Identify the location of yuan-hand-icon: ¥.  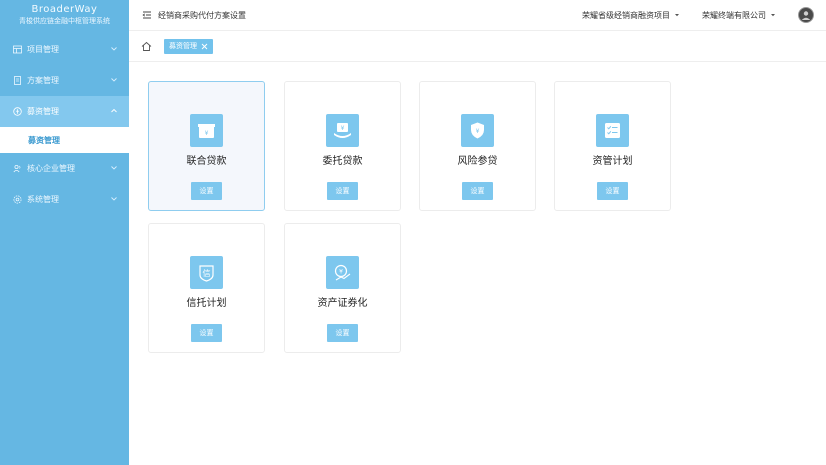
(342, 130).